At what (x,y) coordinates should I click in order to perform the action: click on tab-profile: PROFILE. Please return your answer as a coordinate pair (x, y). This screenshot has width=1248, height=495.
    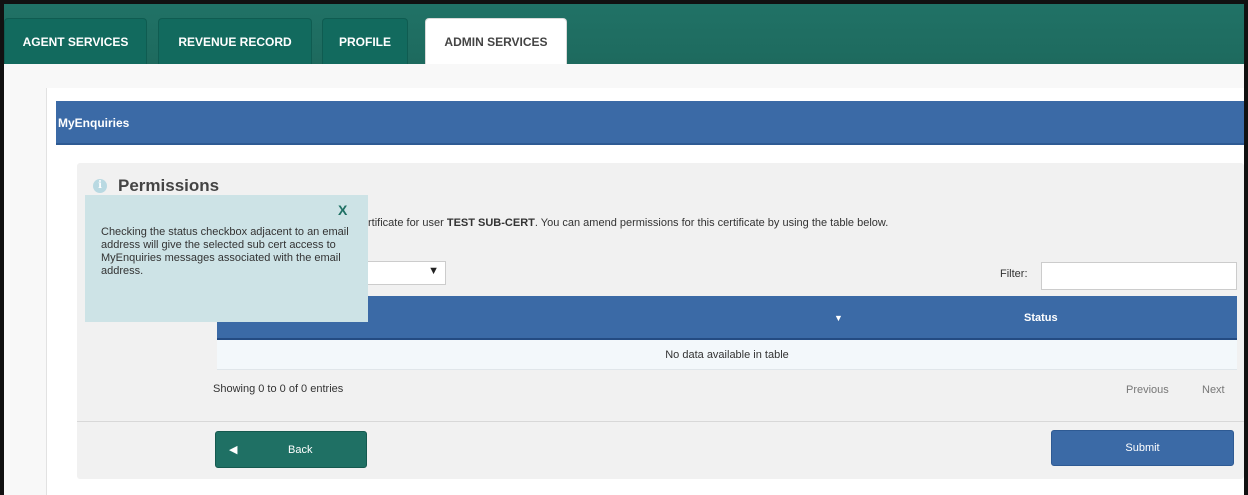
    Looking at the image, I should click on (365, 41).